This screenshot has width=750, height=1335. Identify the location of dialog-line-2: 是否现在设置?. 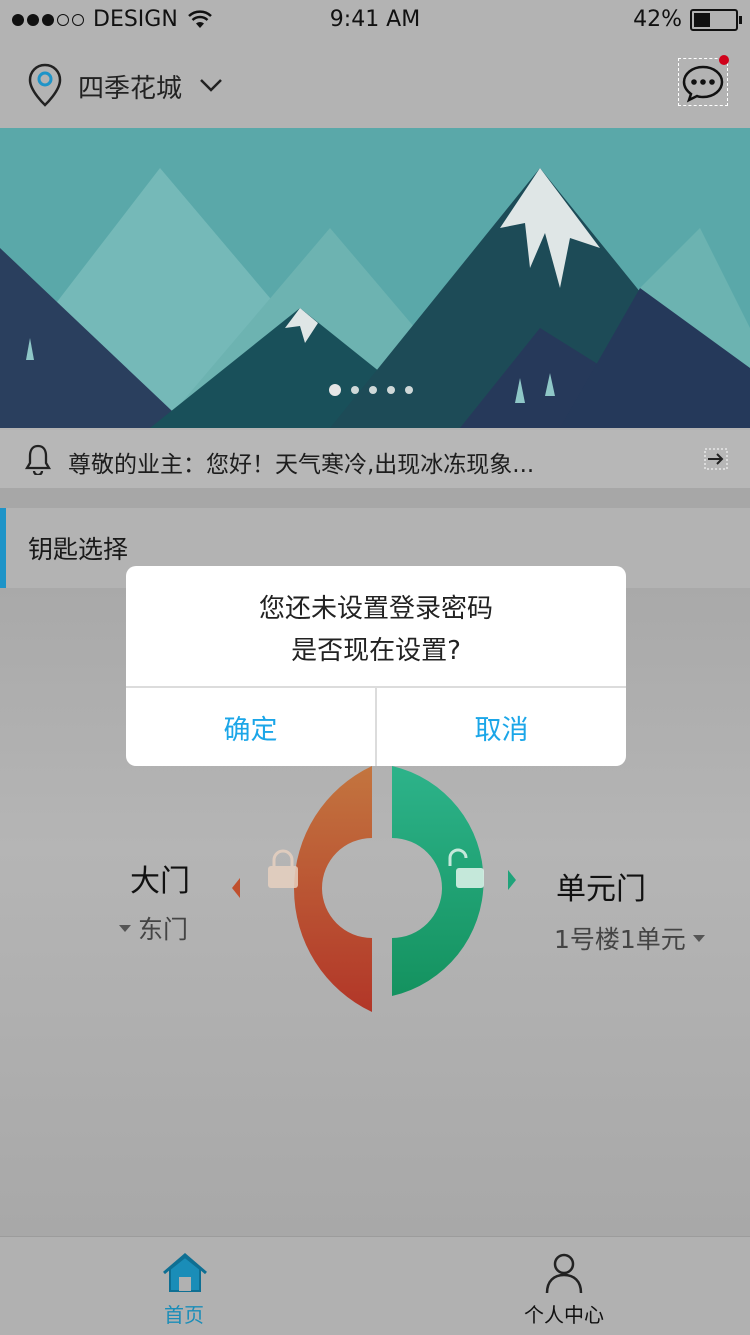
(376, 651).